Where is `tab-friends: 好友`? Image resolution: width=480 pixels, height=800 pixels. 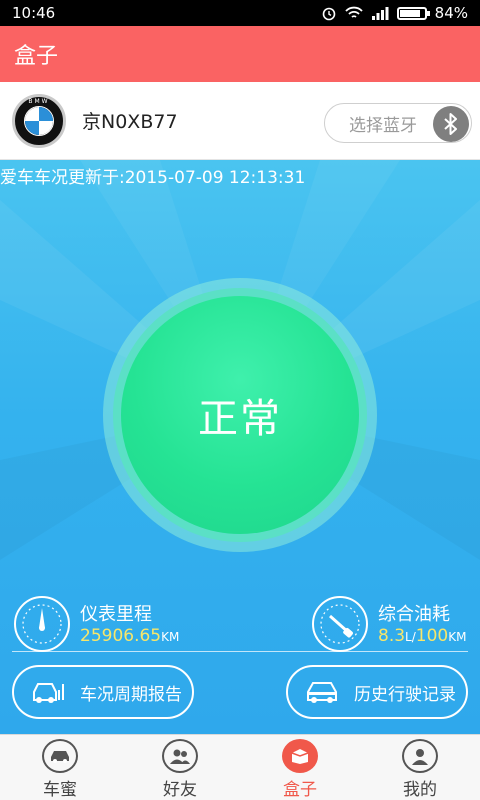 tab-friends: 好友 is located at coordinates (180, 767).